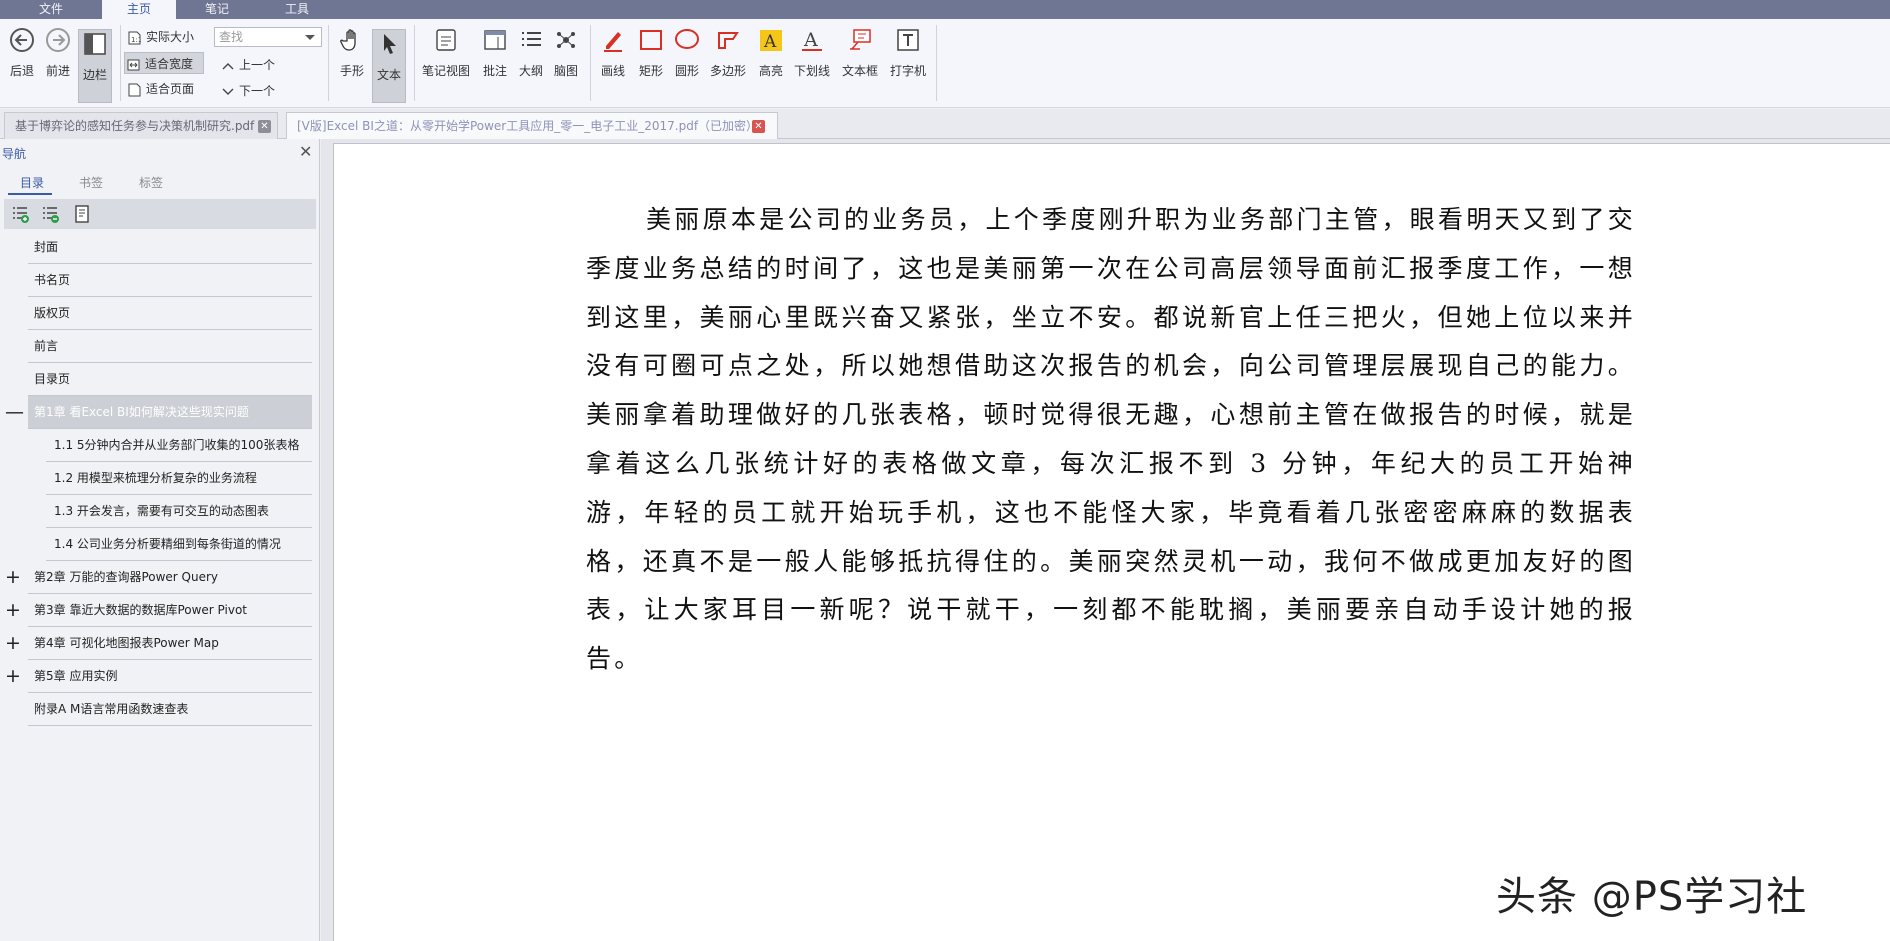 This screenshot has height=941, width=1890. What do you see at coordinates (151, 182) in the screenshot?
I see `tab-tags: 标签` at bounding box center [151, 182].